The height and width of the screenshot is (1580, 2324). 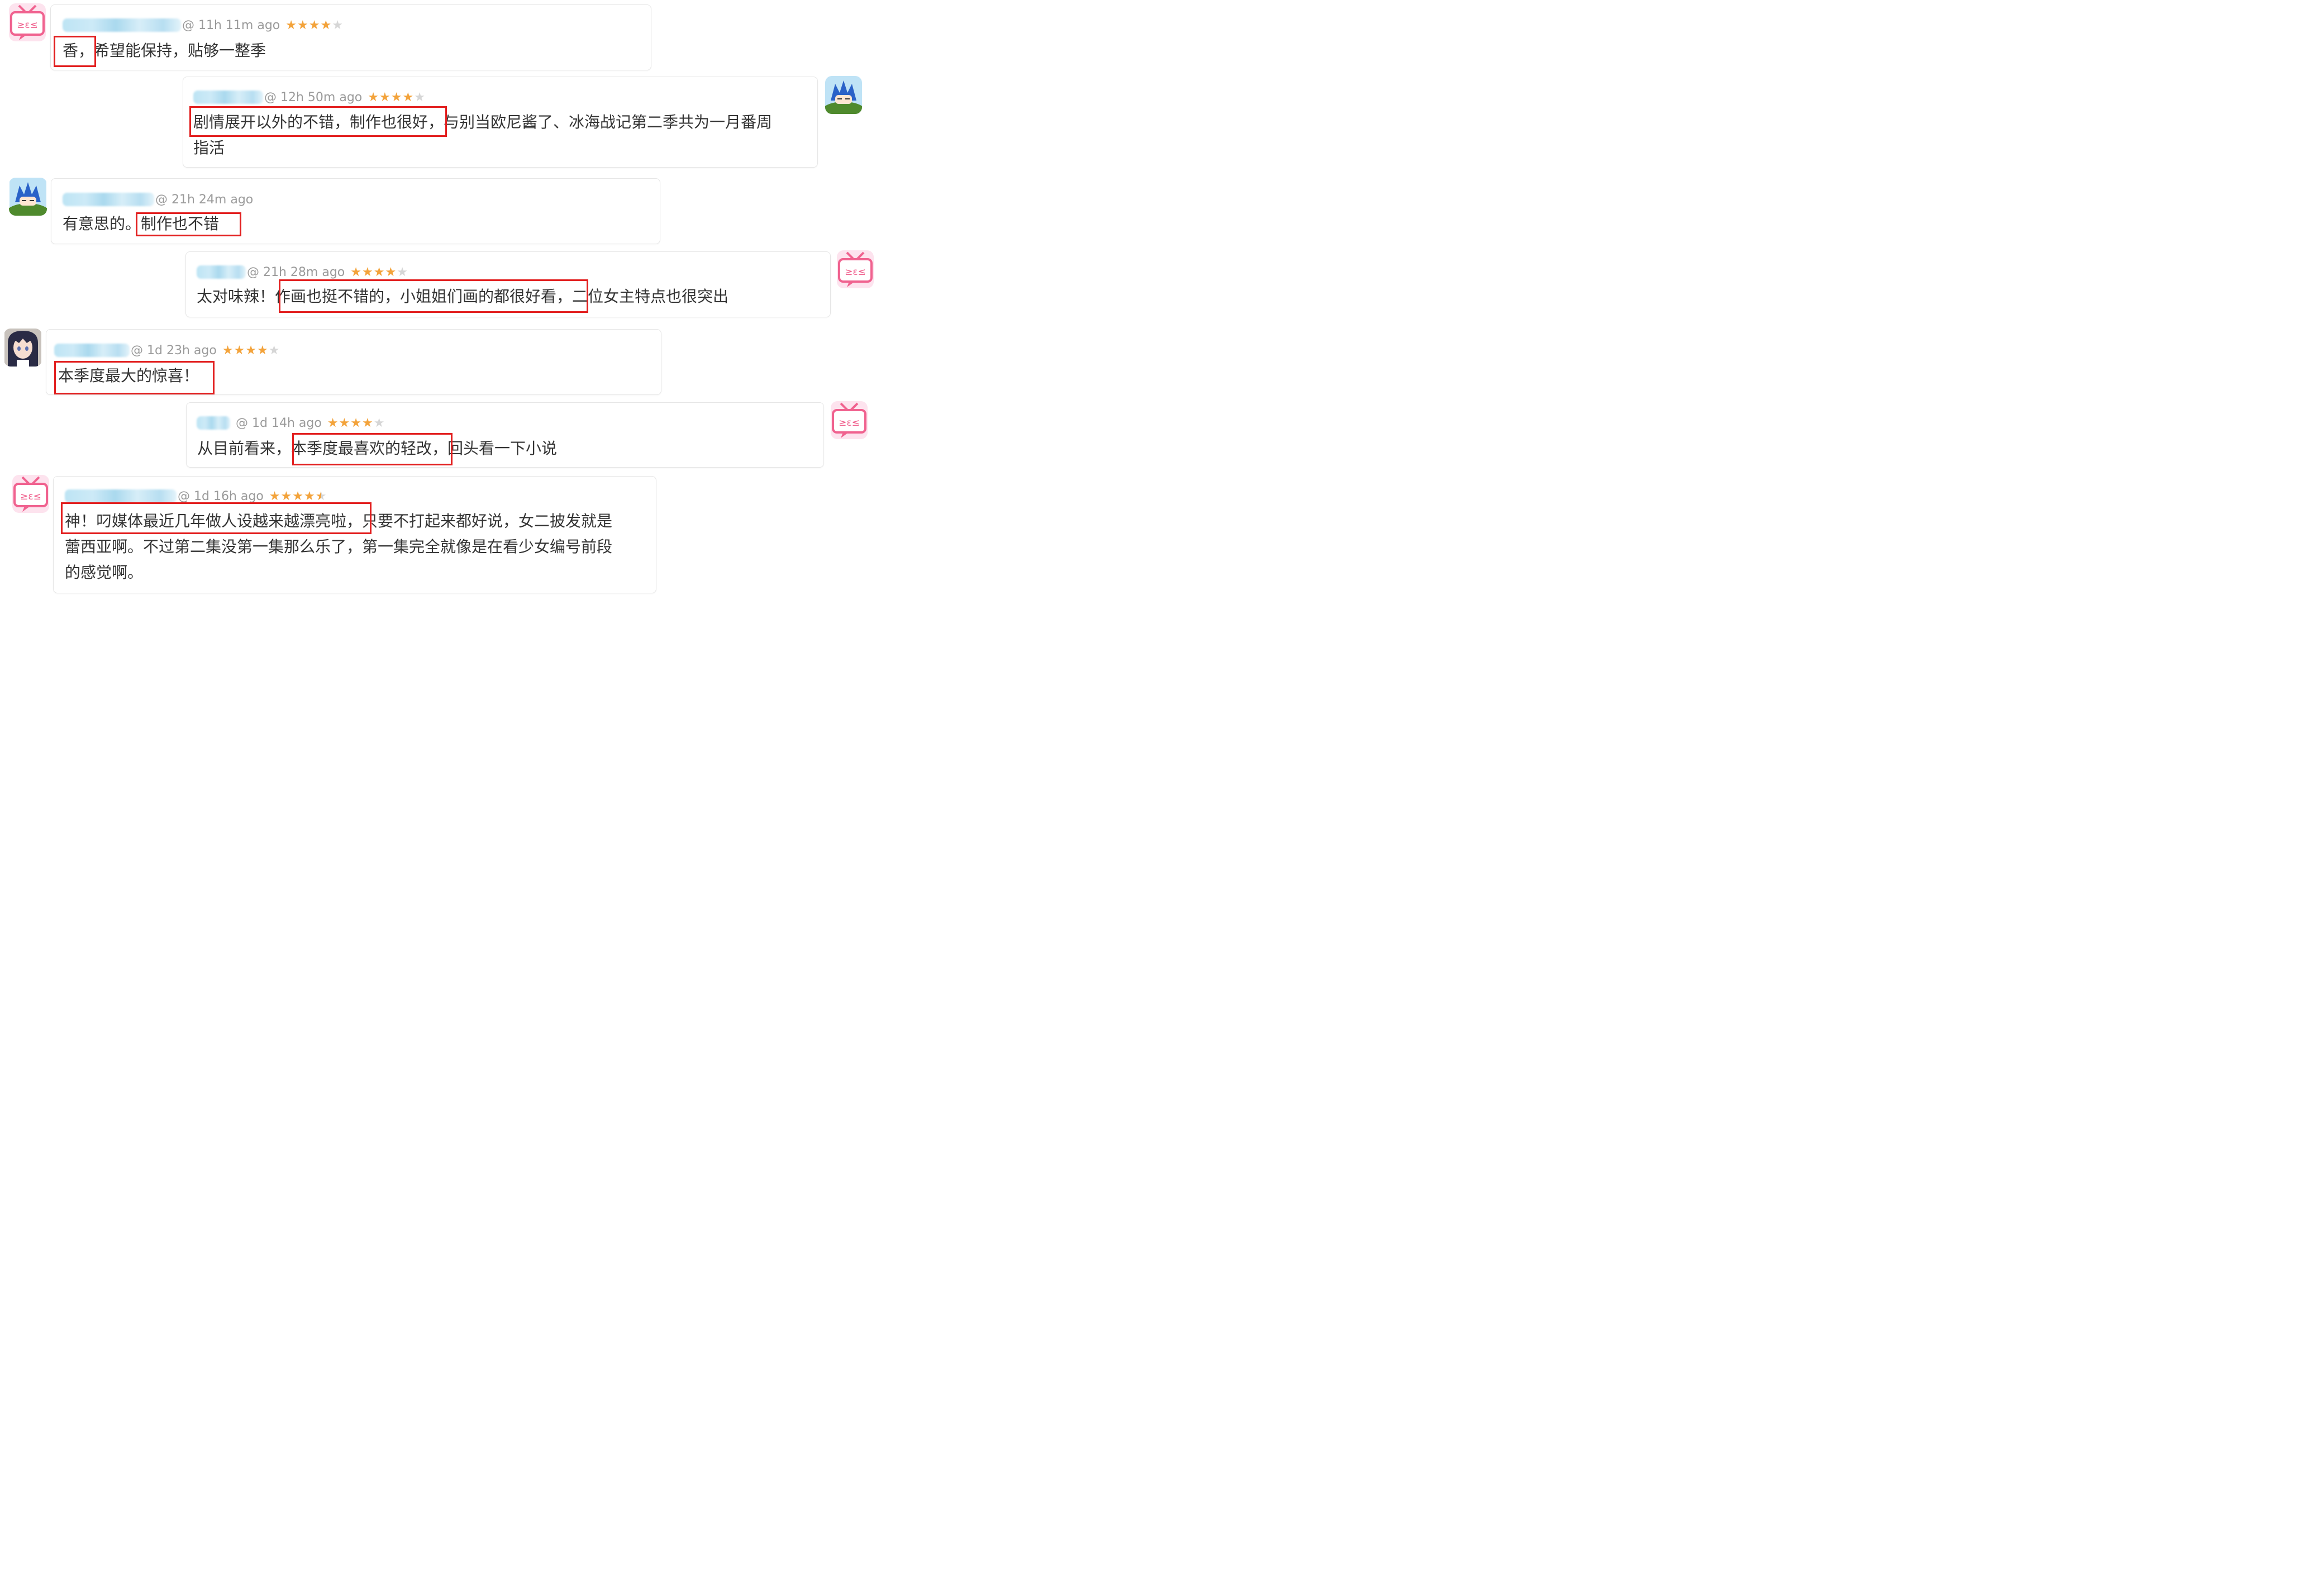 I want to click on comment-text-segment: 只要不打起来都好说，女二披发就是, so click(x=487, y=521).